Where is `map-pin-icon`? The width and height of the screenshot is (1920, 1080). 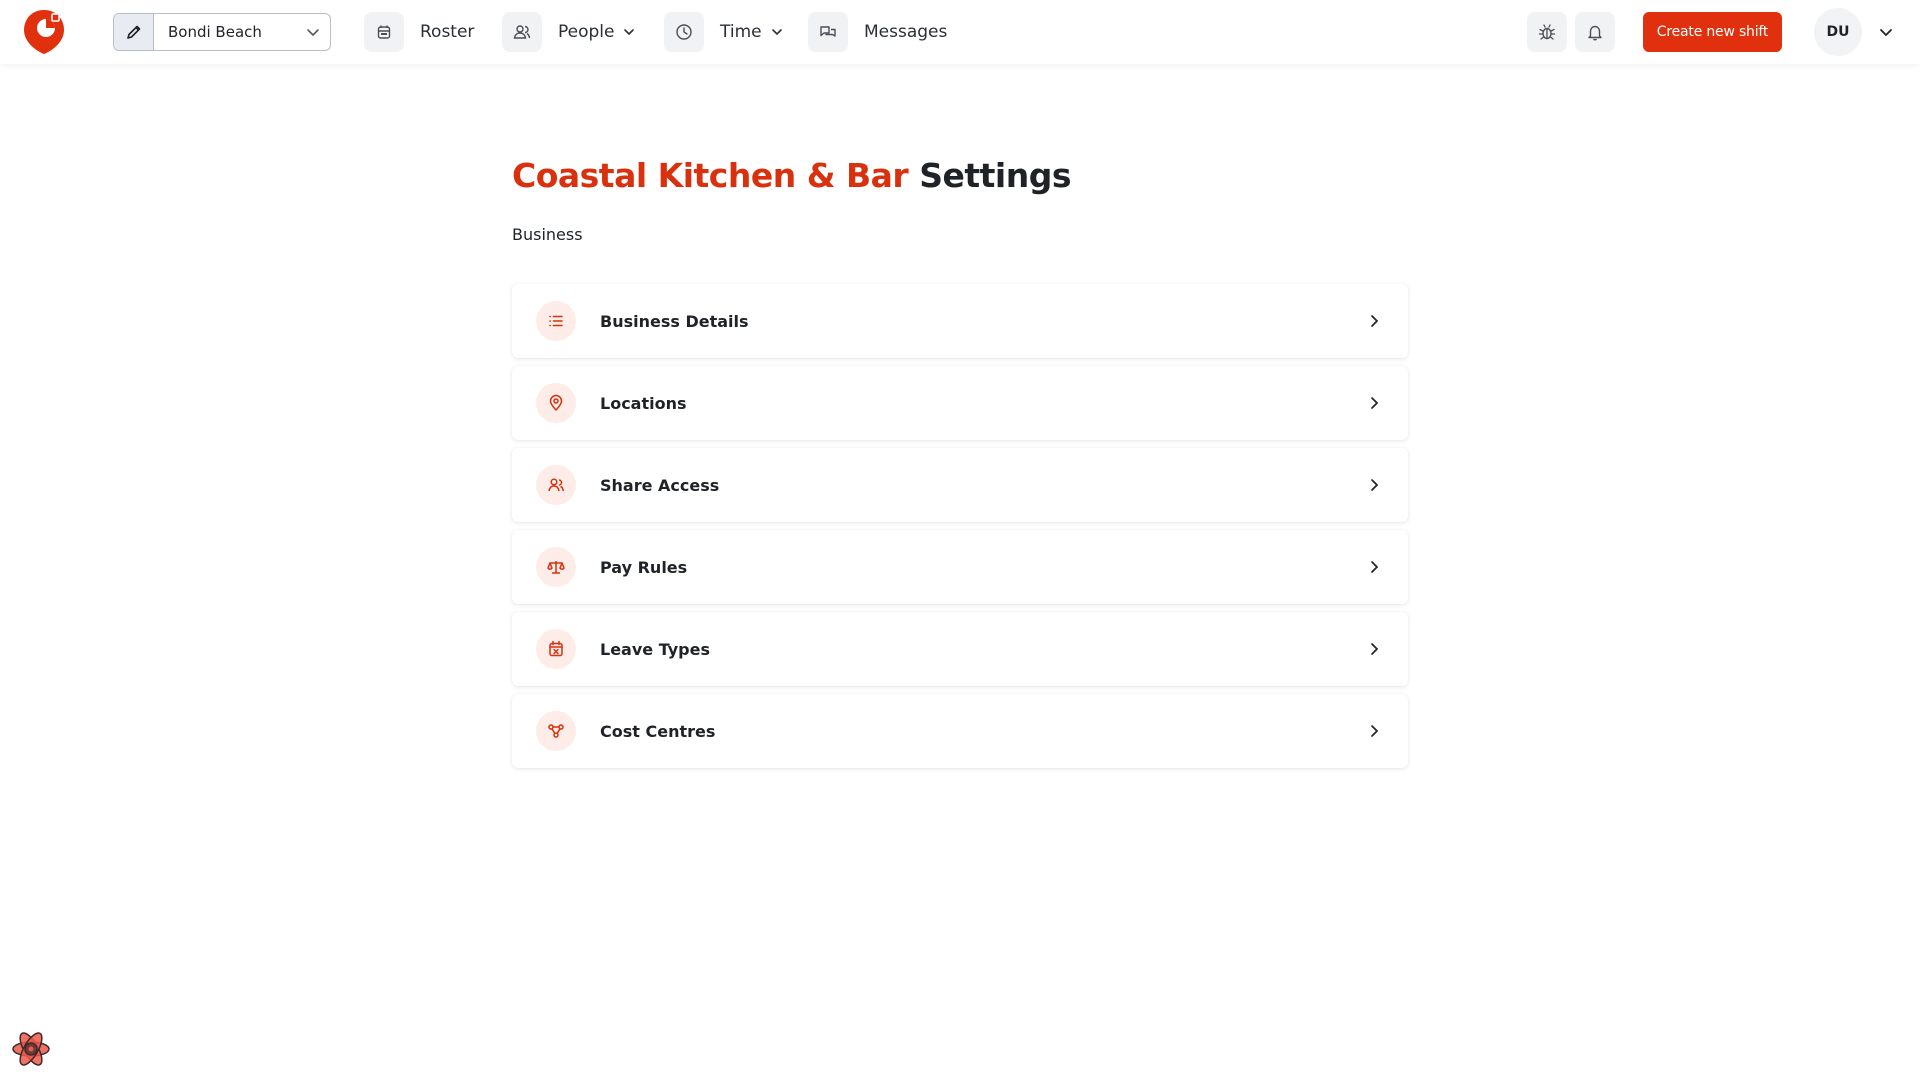
map-pin-icon is located at coordinates (556, 403).